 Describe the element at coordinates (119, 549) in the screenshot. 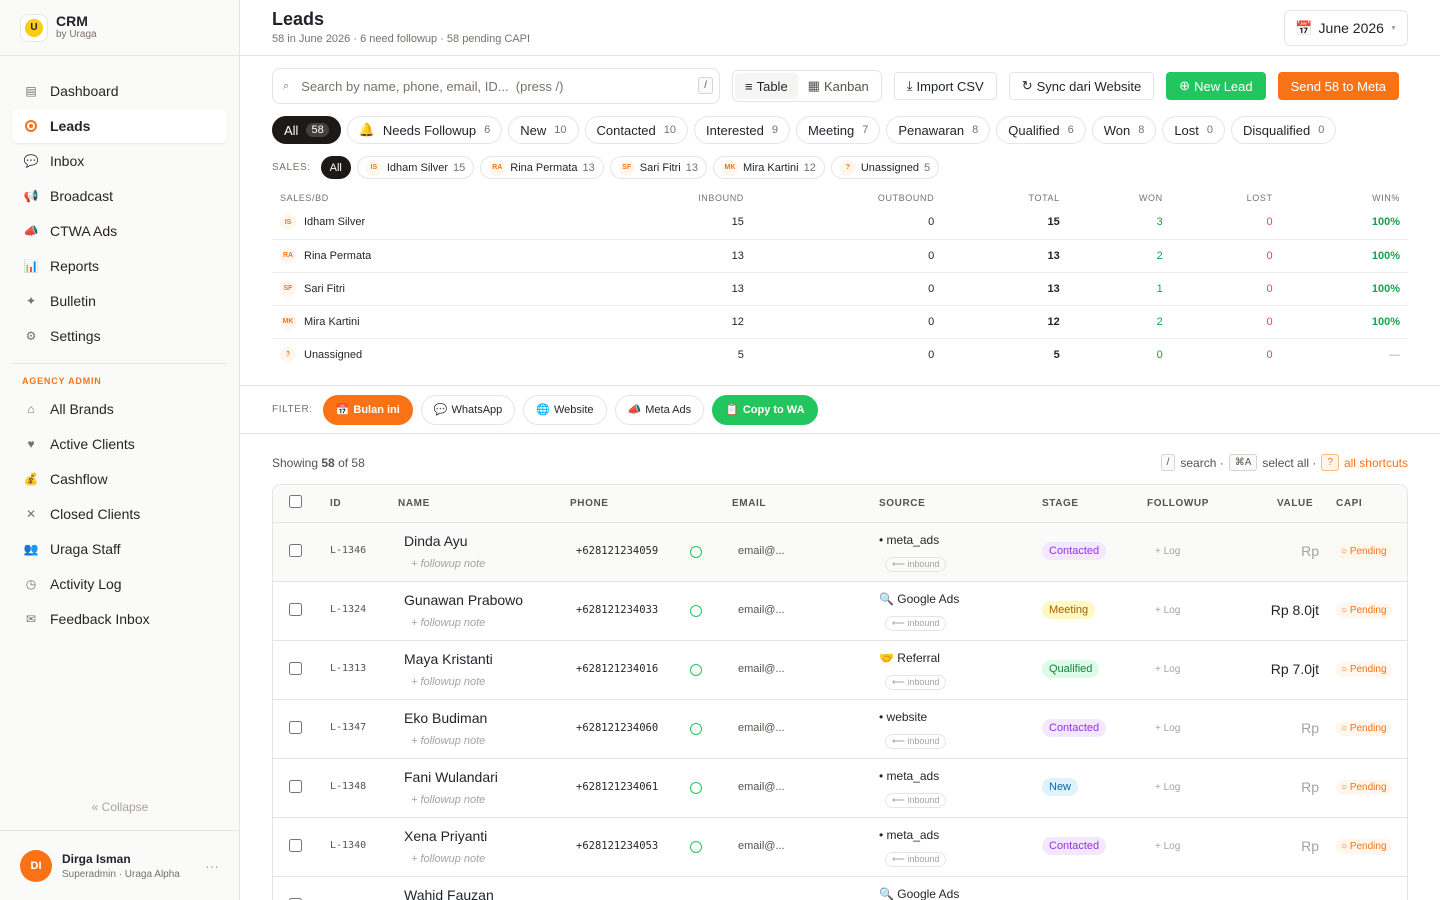

I see `sidebar-item-uraga-staff: 👥 Uraga Staff` at that location.